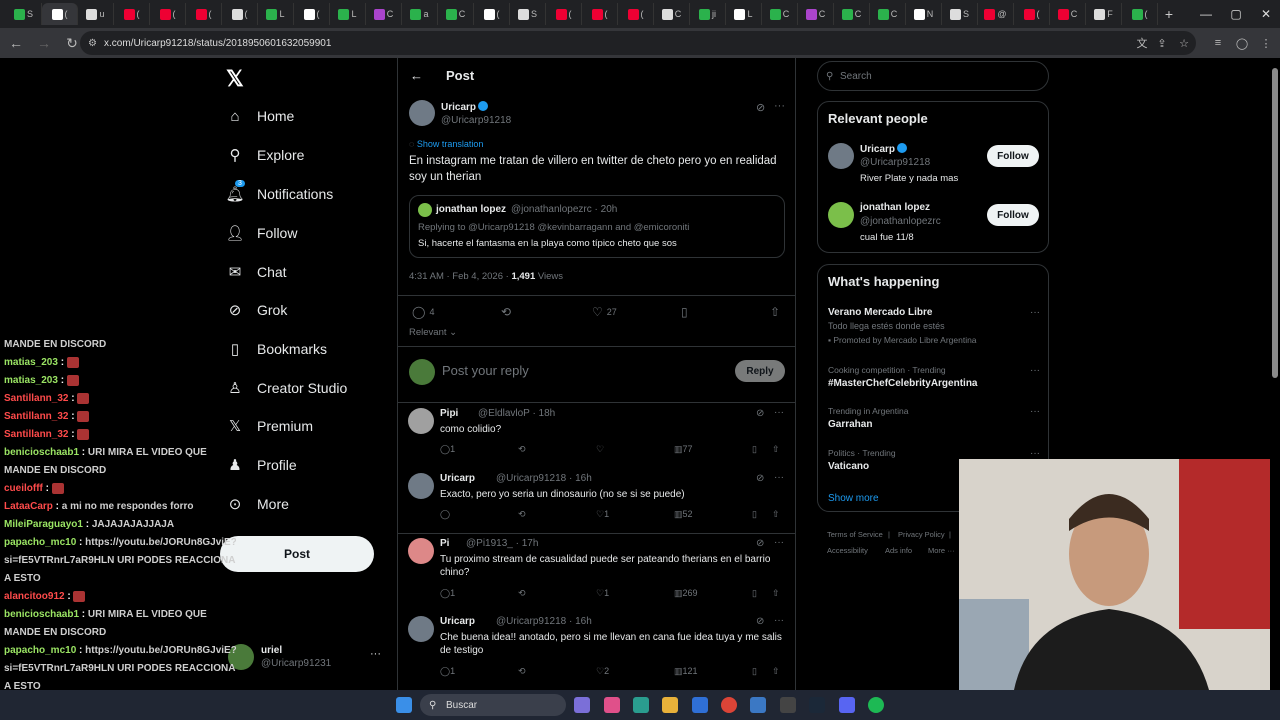 The width and height of the screenshot is (1280, 720). What do you see at coordinates (729, 705) in the screenshot?
I see `chrome-icon` at bounding box center [729, 705].